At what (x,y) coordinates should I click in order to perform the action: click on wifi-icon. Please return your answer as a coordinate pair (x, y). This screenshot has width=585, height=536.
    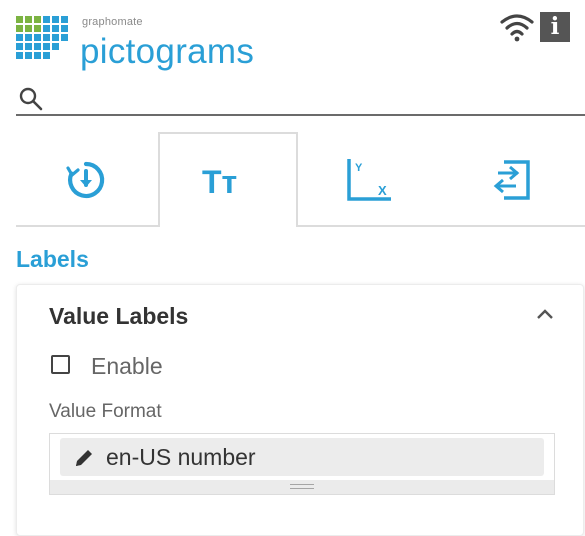
    Looking at the image, I should click on (517, 27).